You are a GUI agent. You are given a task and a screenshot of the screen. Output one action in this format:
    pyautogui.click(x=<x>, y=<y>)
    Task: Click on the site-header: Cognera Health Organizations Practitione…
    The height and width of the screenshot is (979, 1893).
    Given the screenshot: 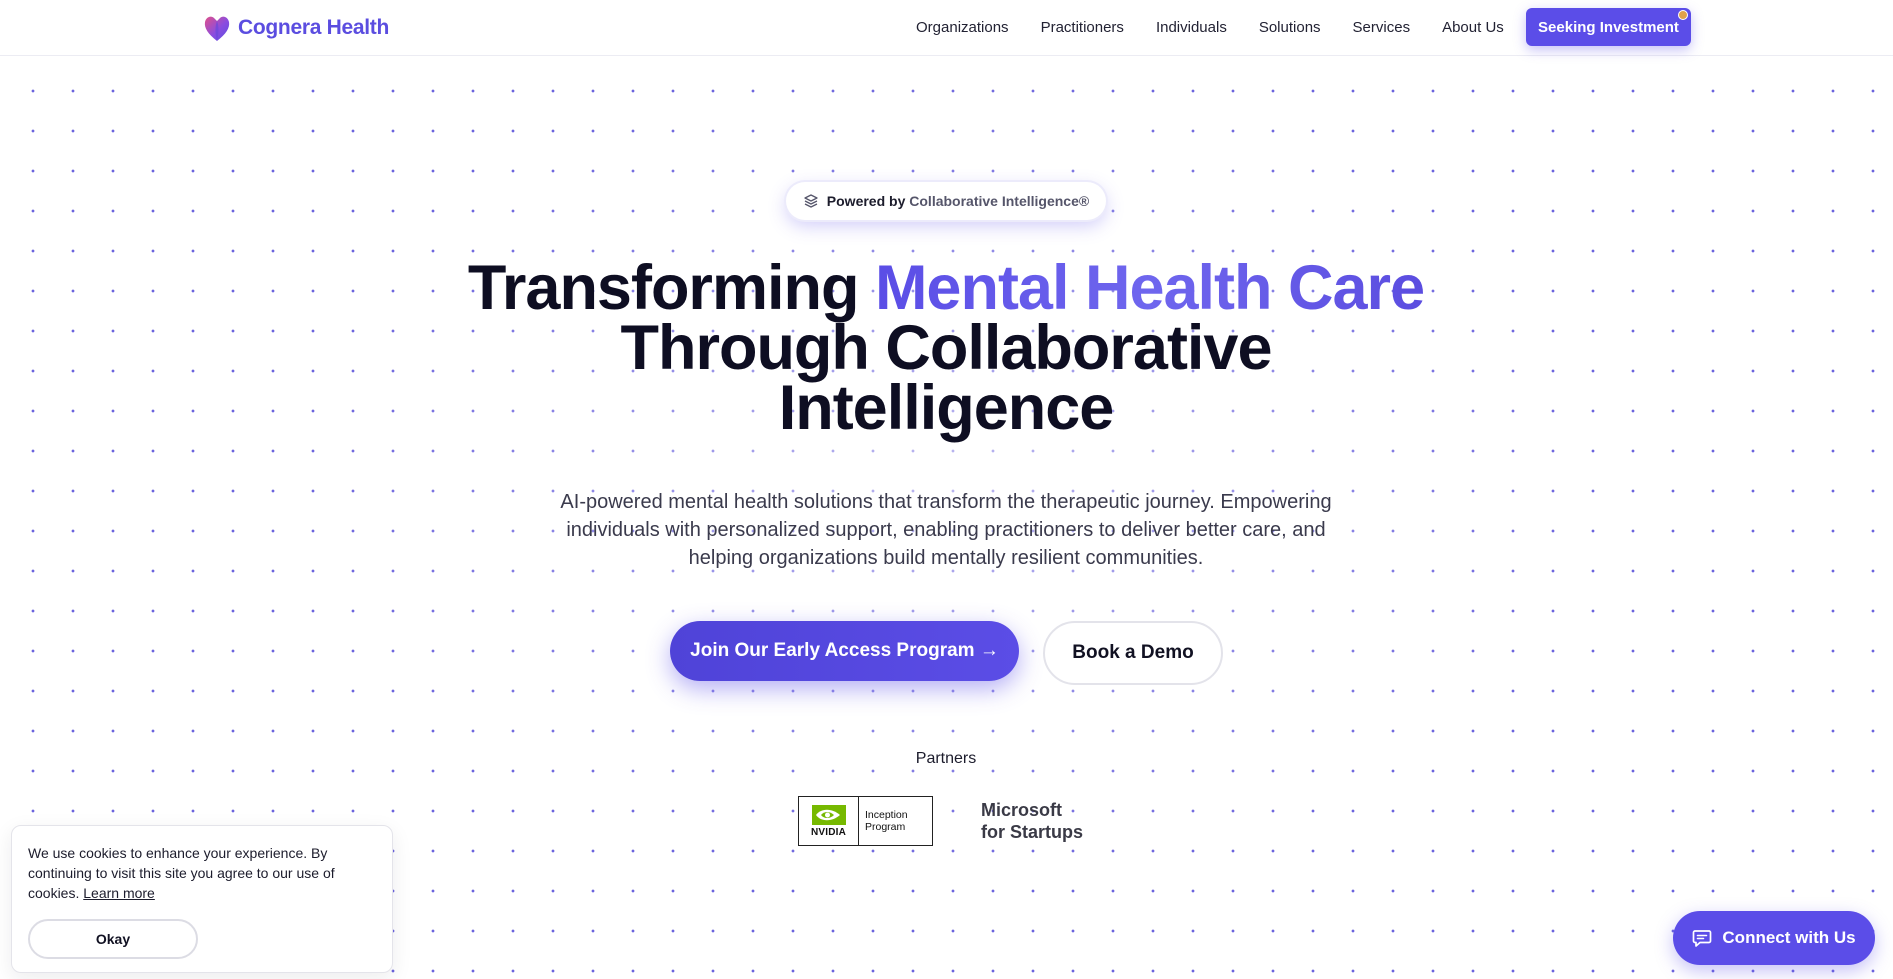 What is the action you would take?
    pyautogui.click(x=946, y=28)
    